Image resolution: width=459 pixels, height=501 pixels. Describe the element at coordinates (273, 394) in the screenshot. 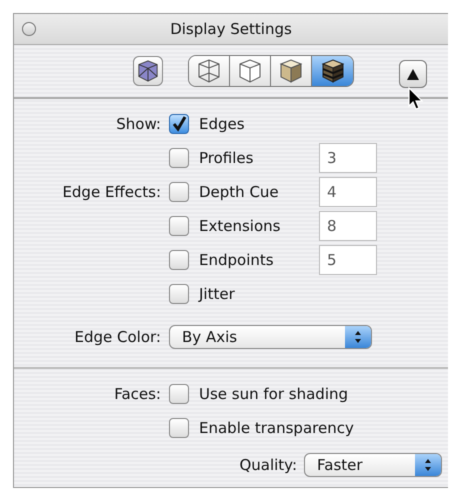

I see `checkbox-label: Use sun for shading` at that location.